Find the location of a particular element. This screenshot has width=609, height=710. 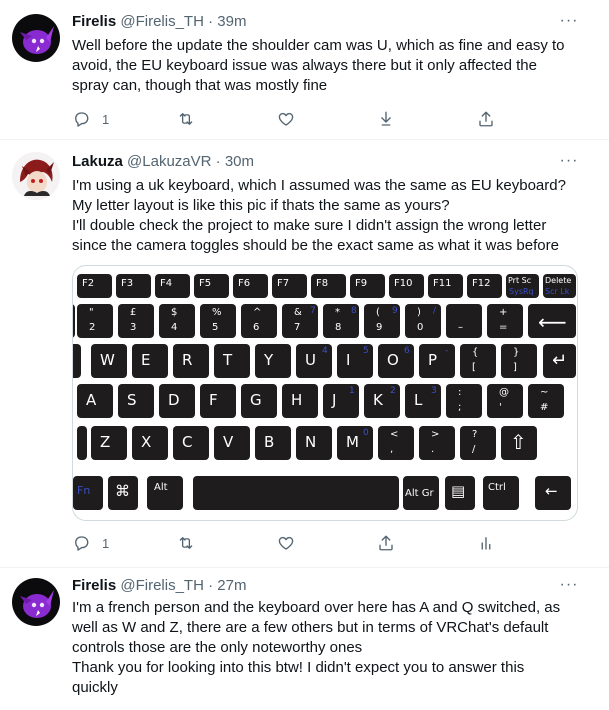

key-legend: X is located at coordinates (146, 442).